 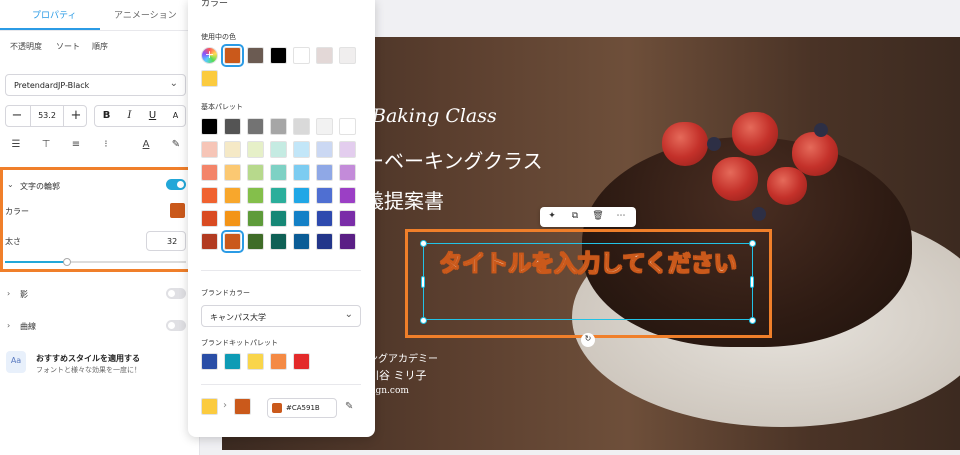 I want to click on tab-animation: アニメーション, so click(x=145, y=14).